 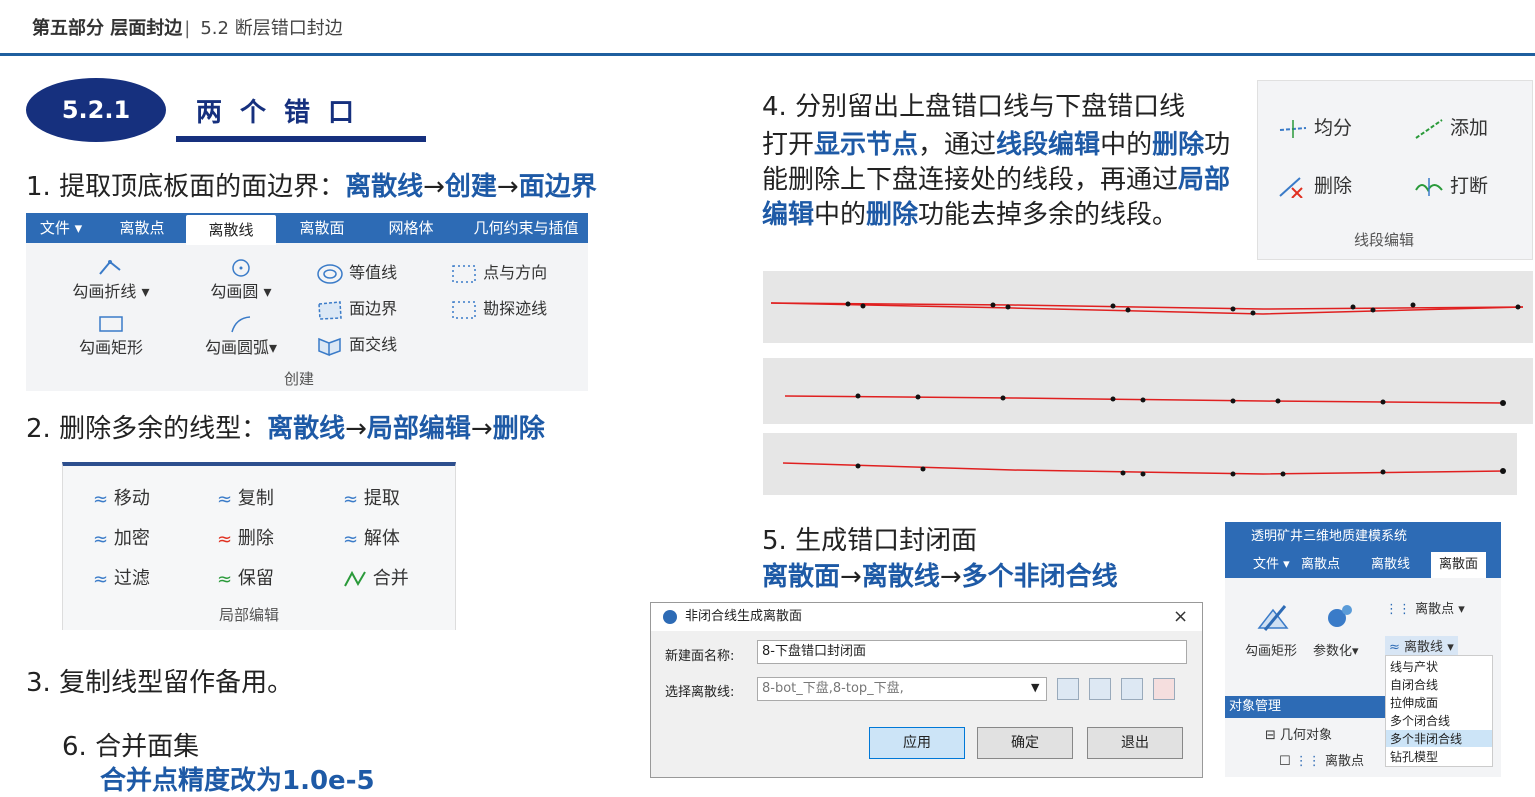 I want to click on step-5-heading: 5. 生成错口封闭面, so click(x=870, y=541).